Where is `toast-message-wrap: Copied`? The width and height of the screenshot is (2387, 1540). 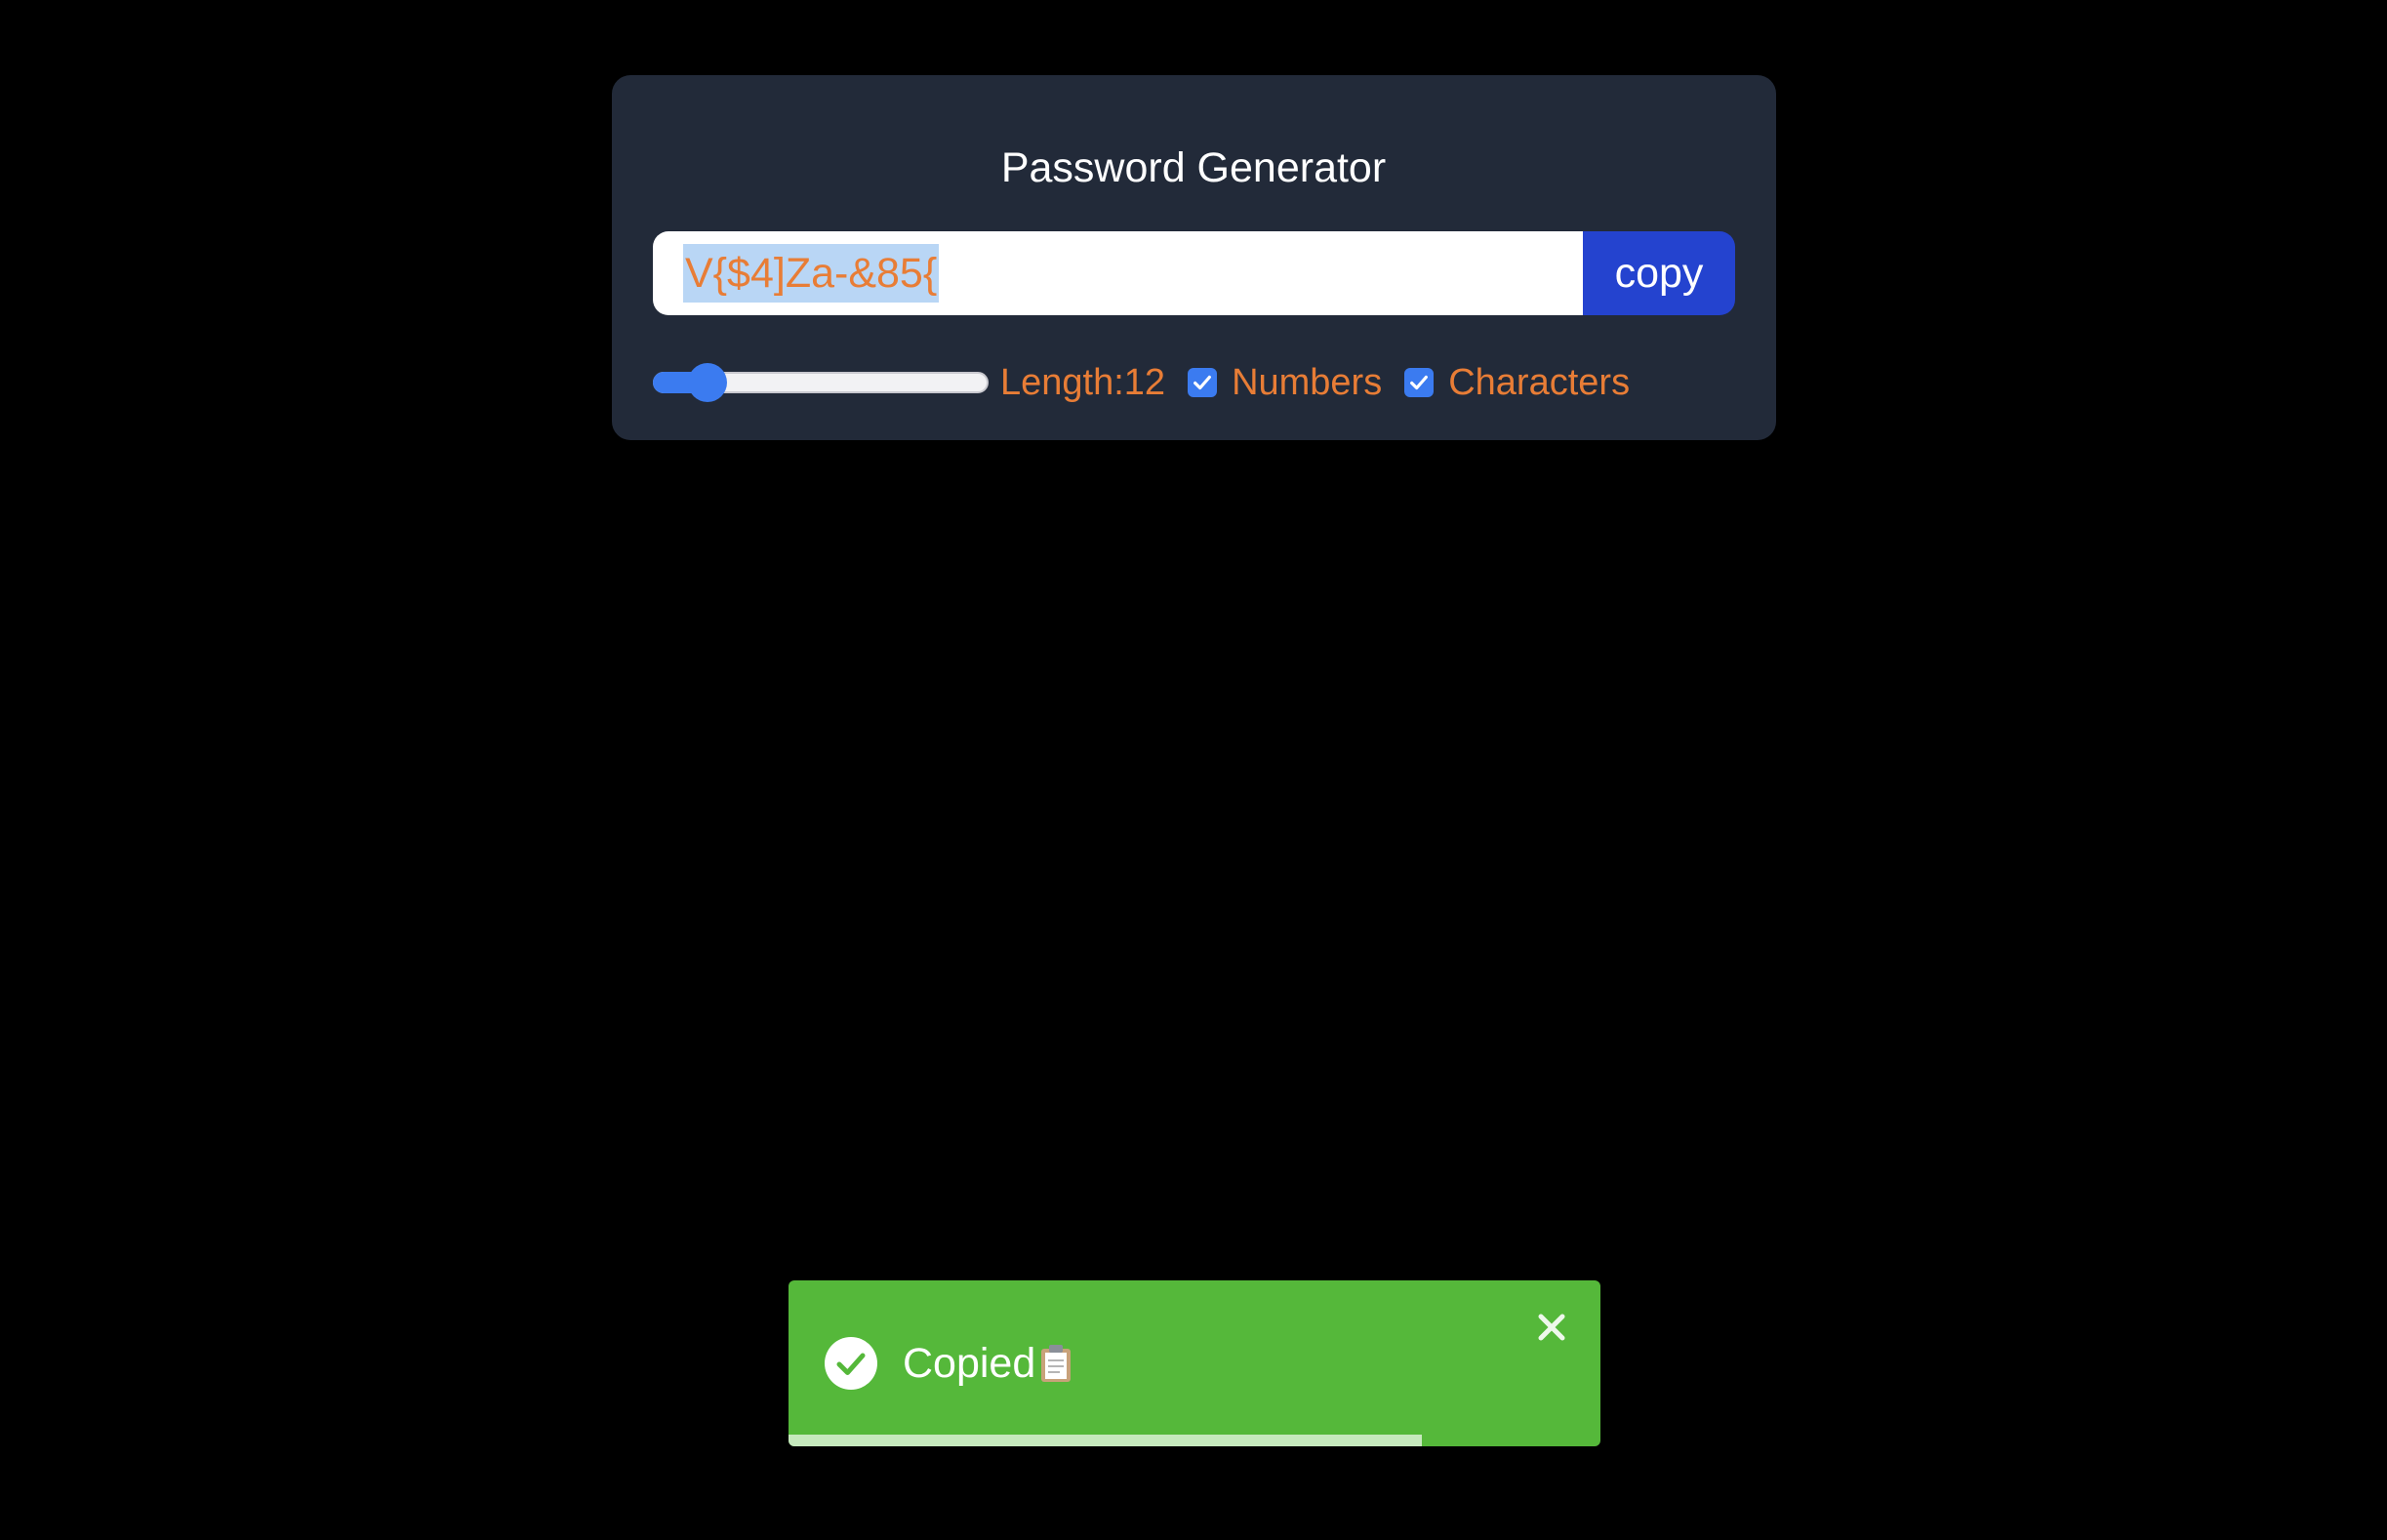
toast-message-wrap: Copied is located at coordinates (987, 1363).